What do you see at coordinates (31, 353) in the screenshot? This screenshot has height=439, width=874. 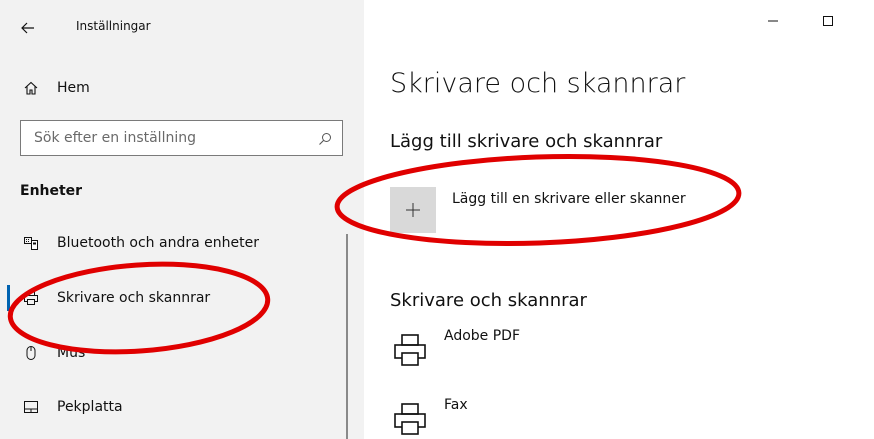 I see `mouse-icon` at bounding box center [31, 353].